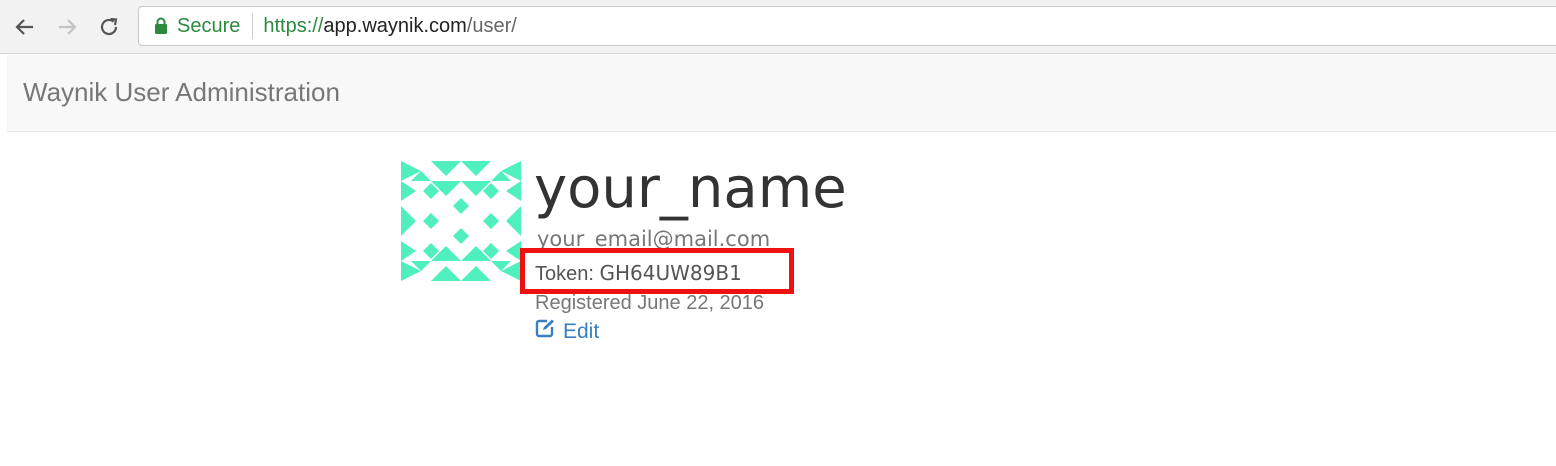 Image resolution: width=1556 pixels, height=466 pixels. What do you see at coordinates (549, 331) in the screenshot?
I see `edit-icon` at bounding box center [549, 331].